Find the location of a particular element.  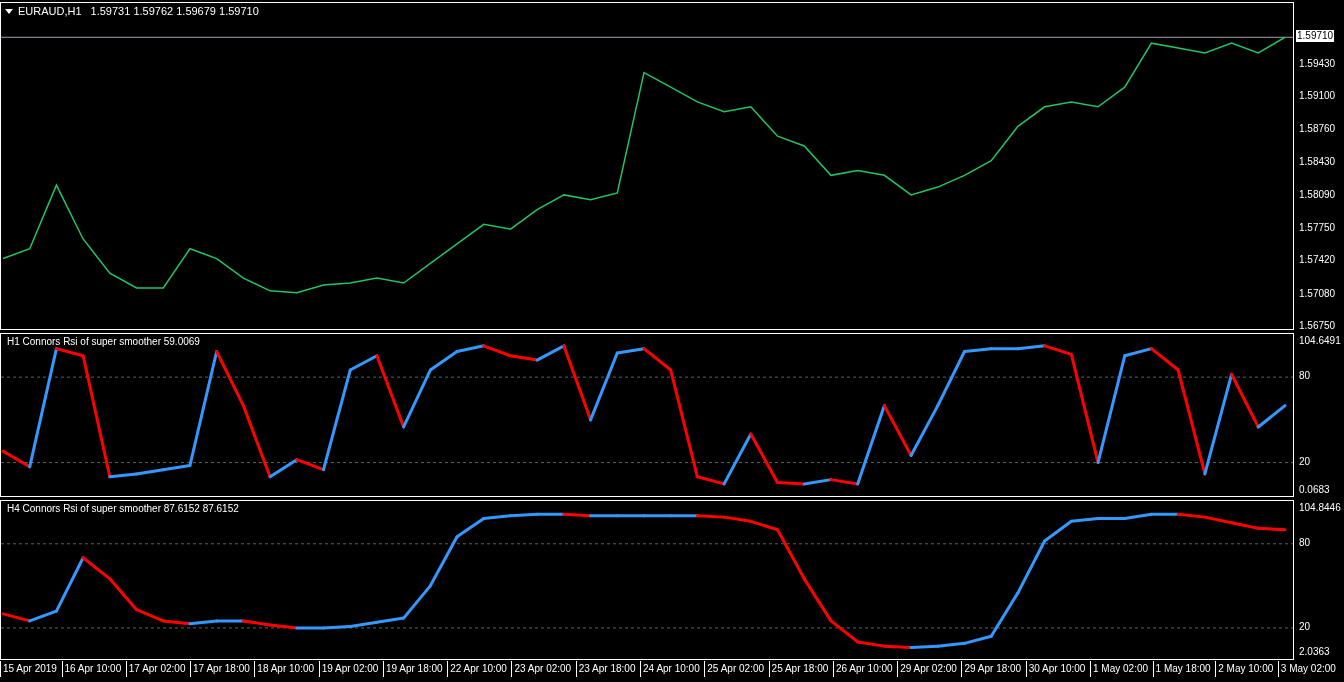

time-axis-label: 3 May 02:00 is located at coordinates (1306, 669).